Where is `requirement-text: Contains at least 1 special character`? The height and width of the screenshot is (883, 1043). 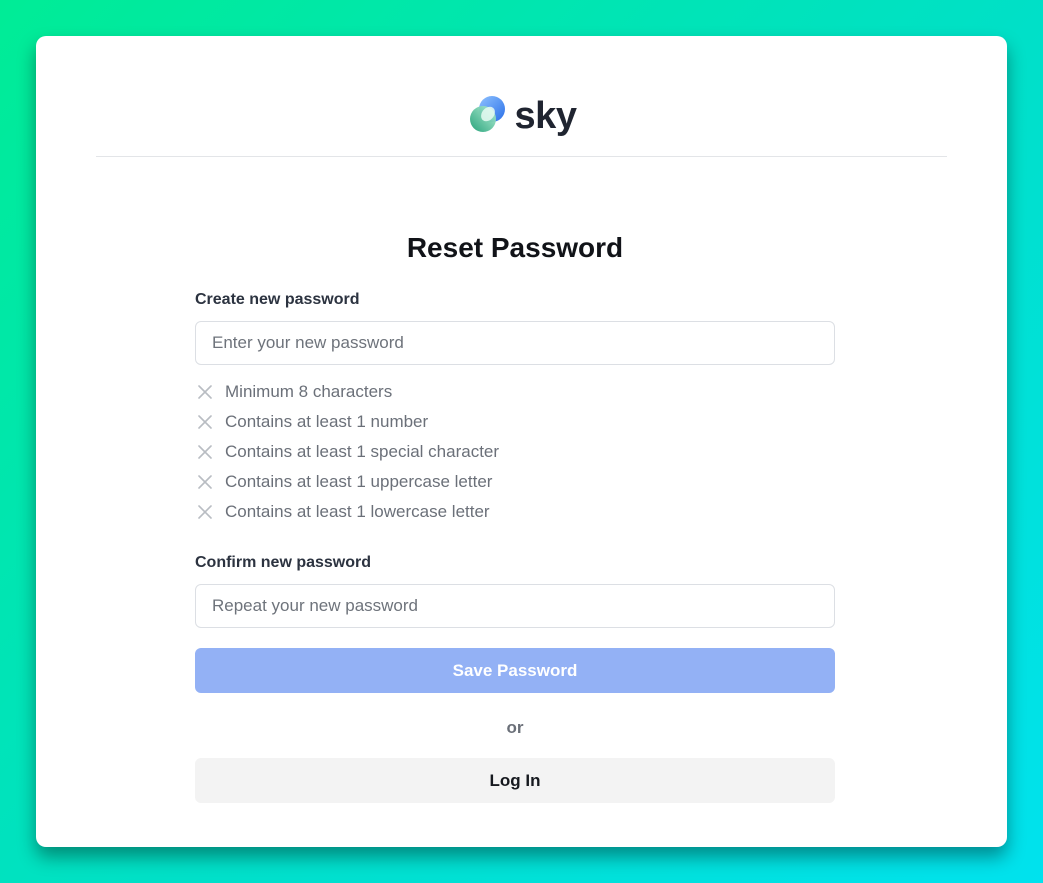 requirement-text: Contains at least 1 special character is located at coordinates (362, 451).